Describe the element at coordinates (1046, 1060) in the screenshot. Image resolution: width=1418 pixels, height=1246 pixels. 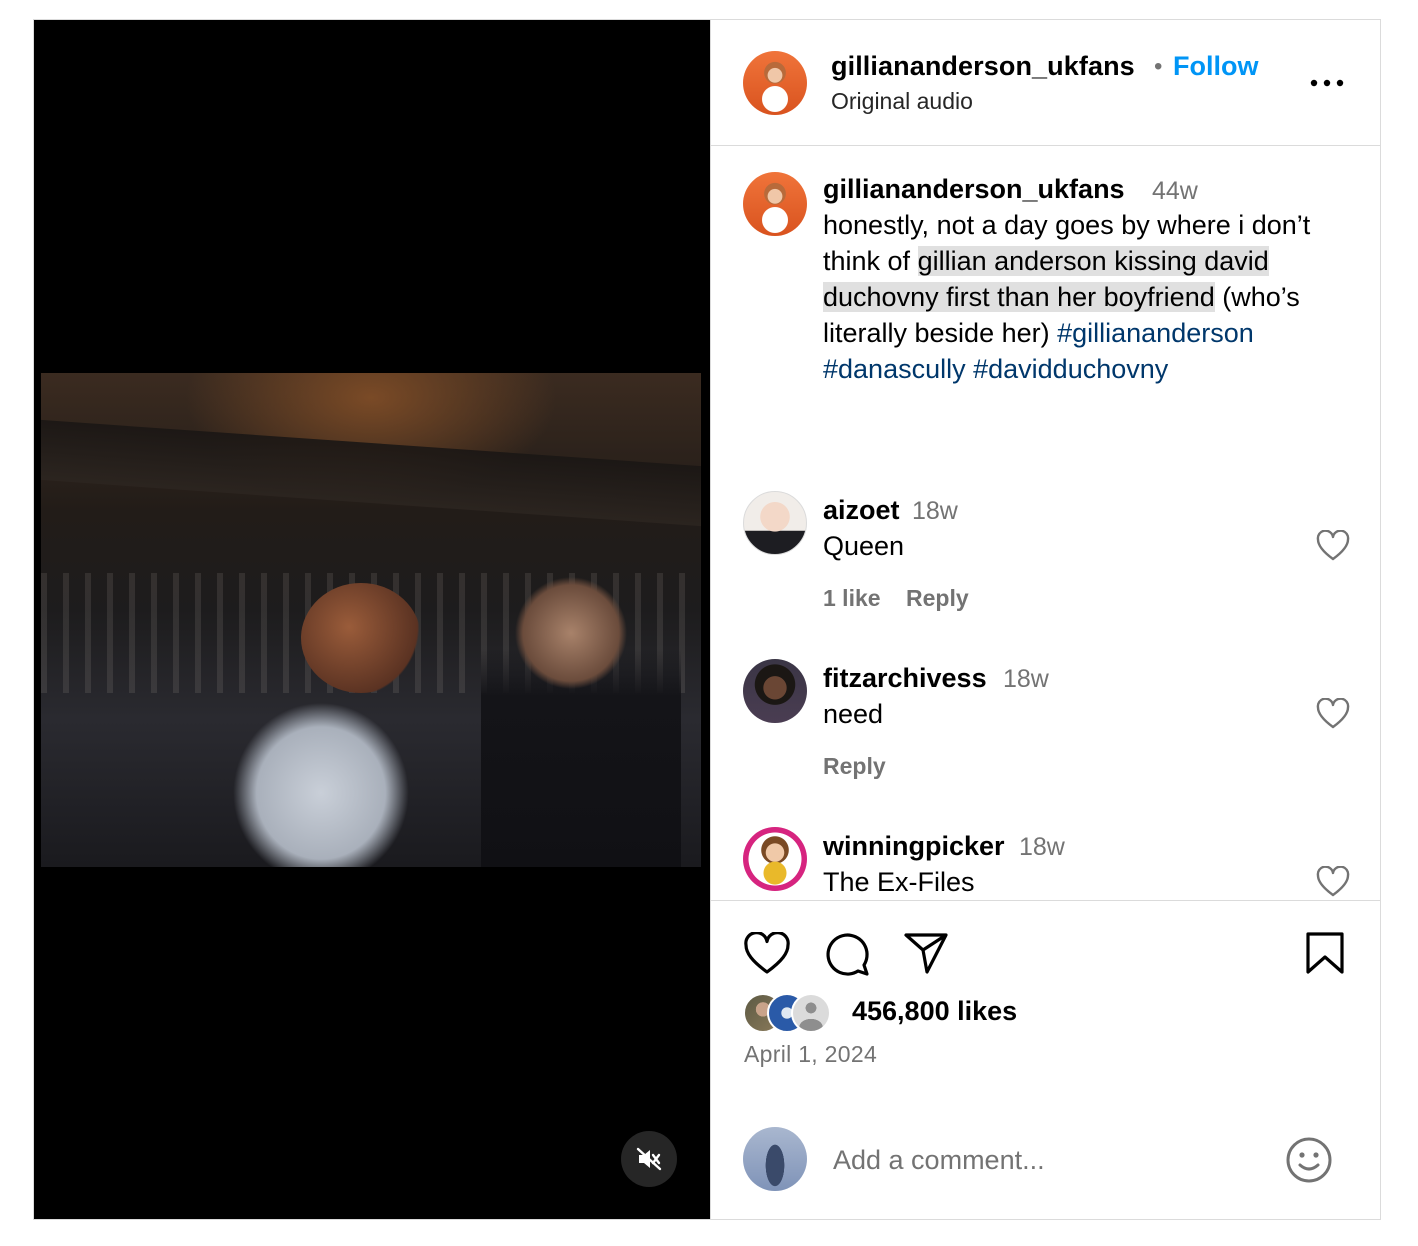
I see `post-actions: 456,800 likes April 1, 2024` at that location.